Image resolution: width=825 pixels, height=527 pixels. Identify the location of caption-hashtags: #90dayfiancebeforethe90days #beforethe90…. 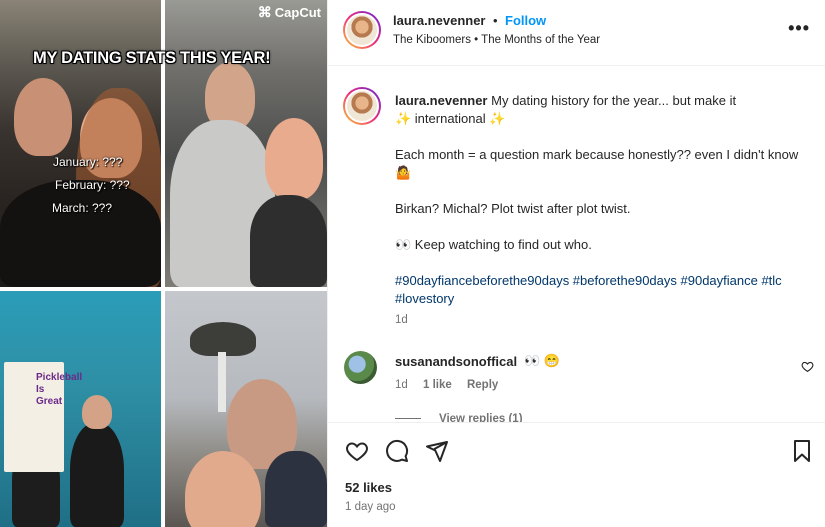
(602, 290).